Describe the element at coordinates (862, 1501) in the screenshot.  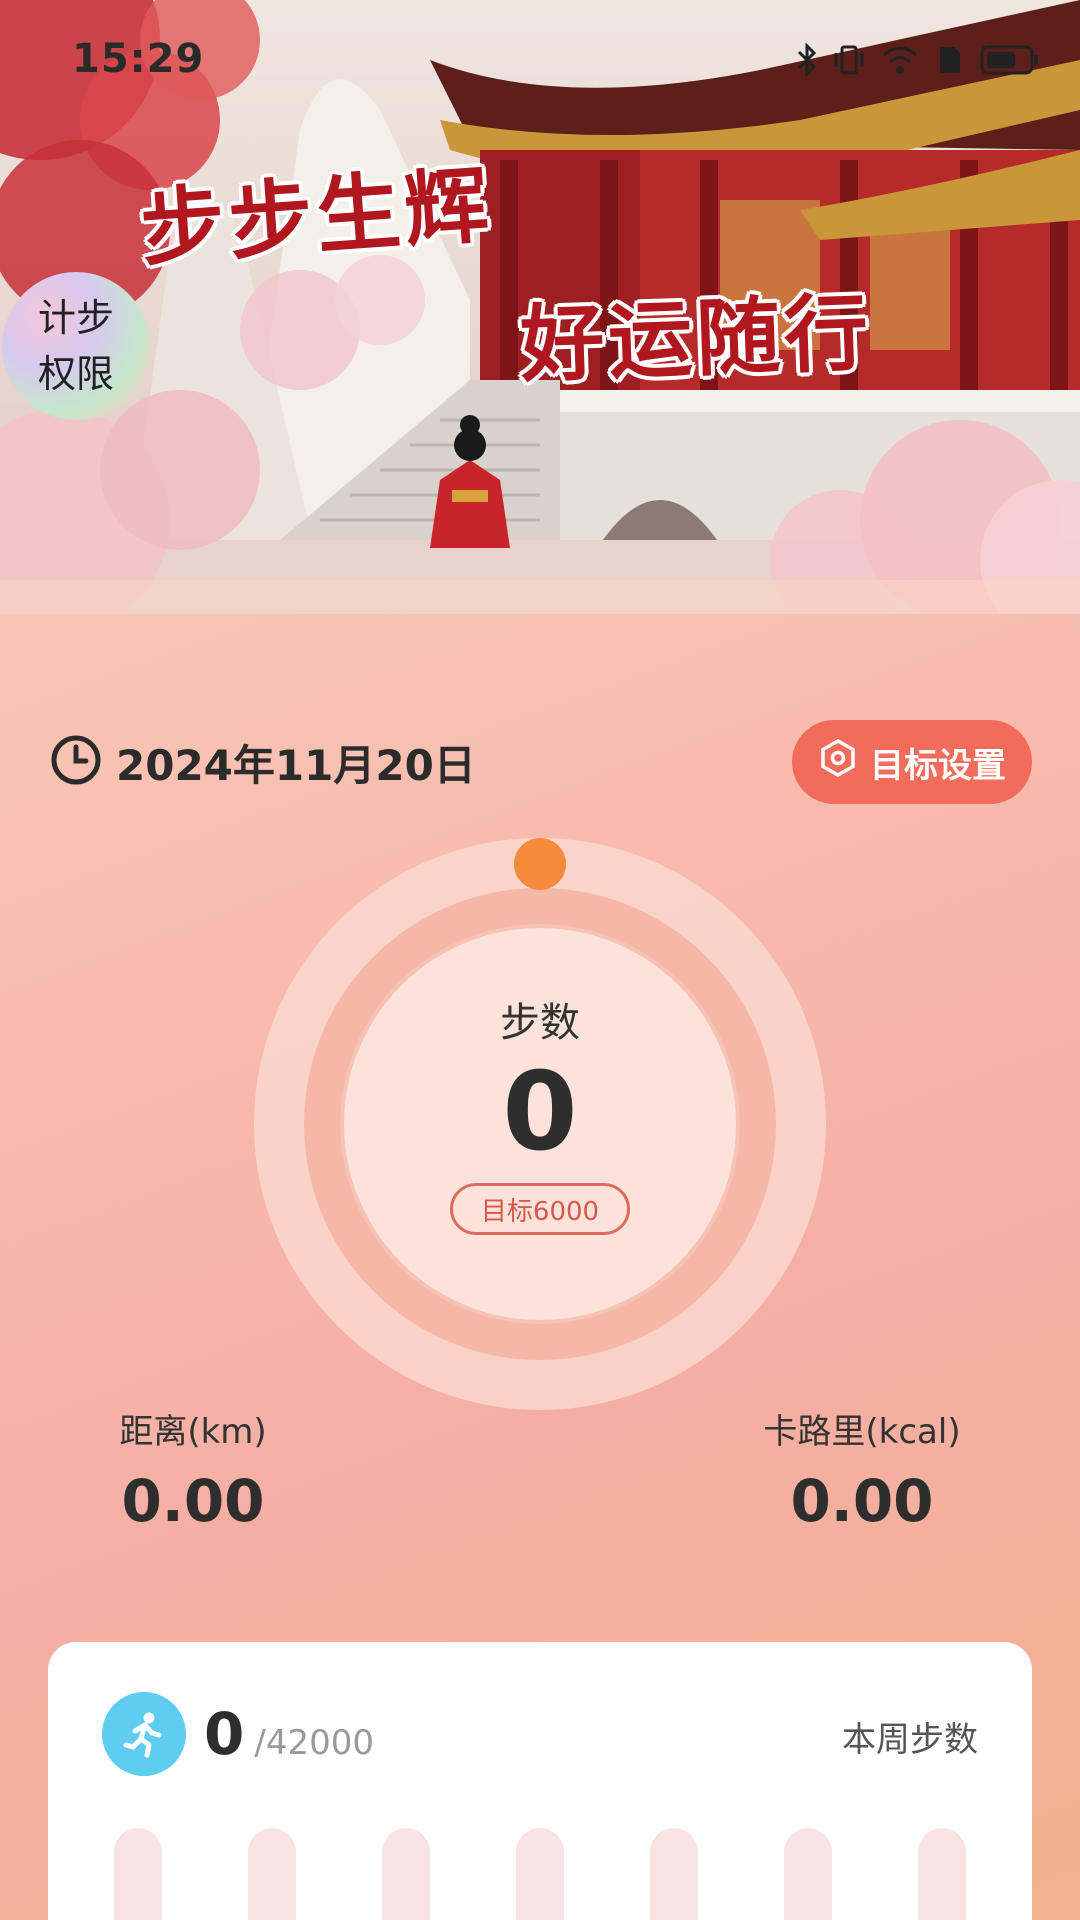
I see `calorie-value: 0.00` at that location.